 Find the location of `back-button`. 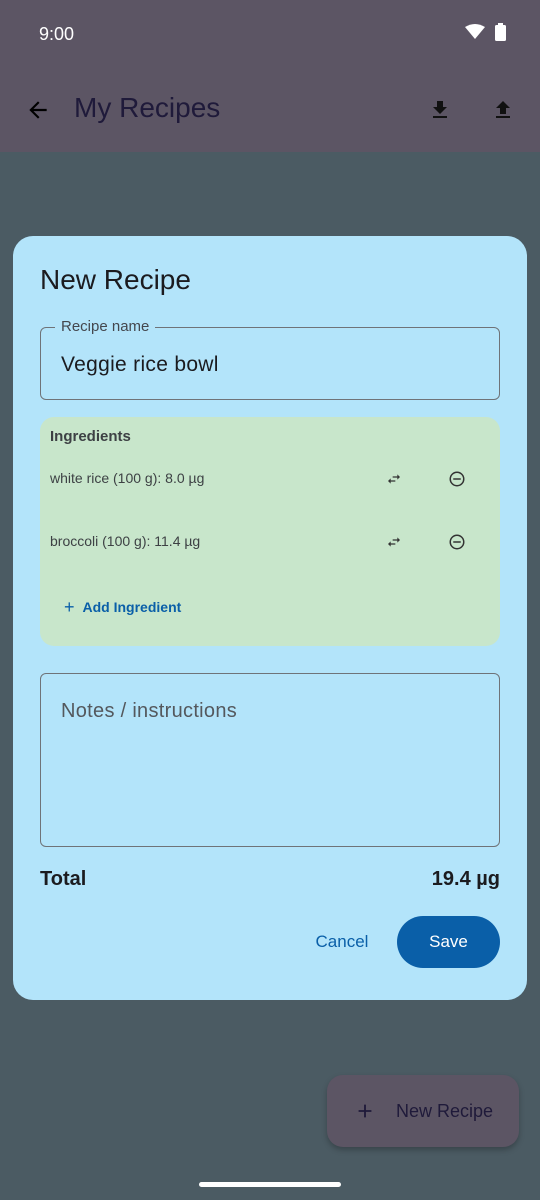

back-button is located at coordinates (38, 110).